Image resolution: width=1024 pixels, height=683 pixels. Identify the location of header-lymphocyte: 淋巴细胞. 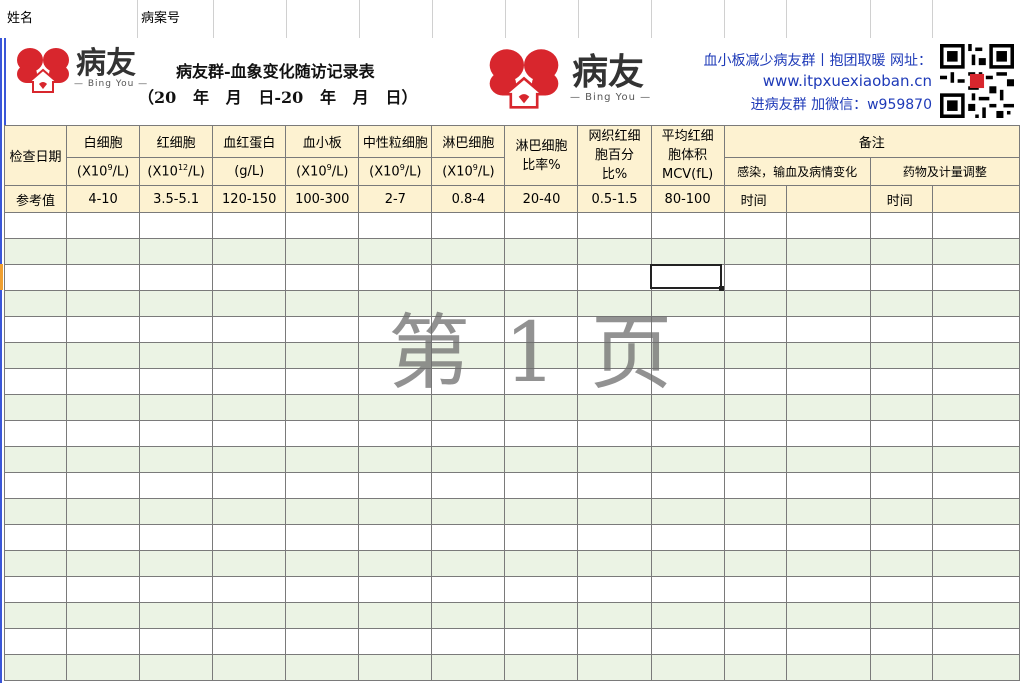
(468, 141).